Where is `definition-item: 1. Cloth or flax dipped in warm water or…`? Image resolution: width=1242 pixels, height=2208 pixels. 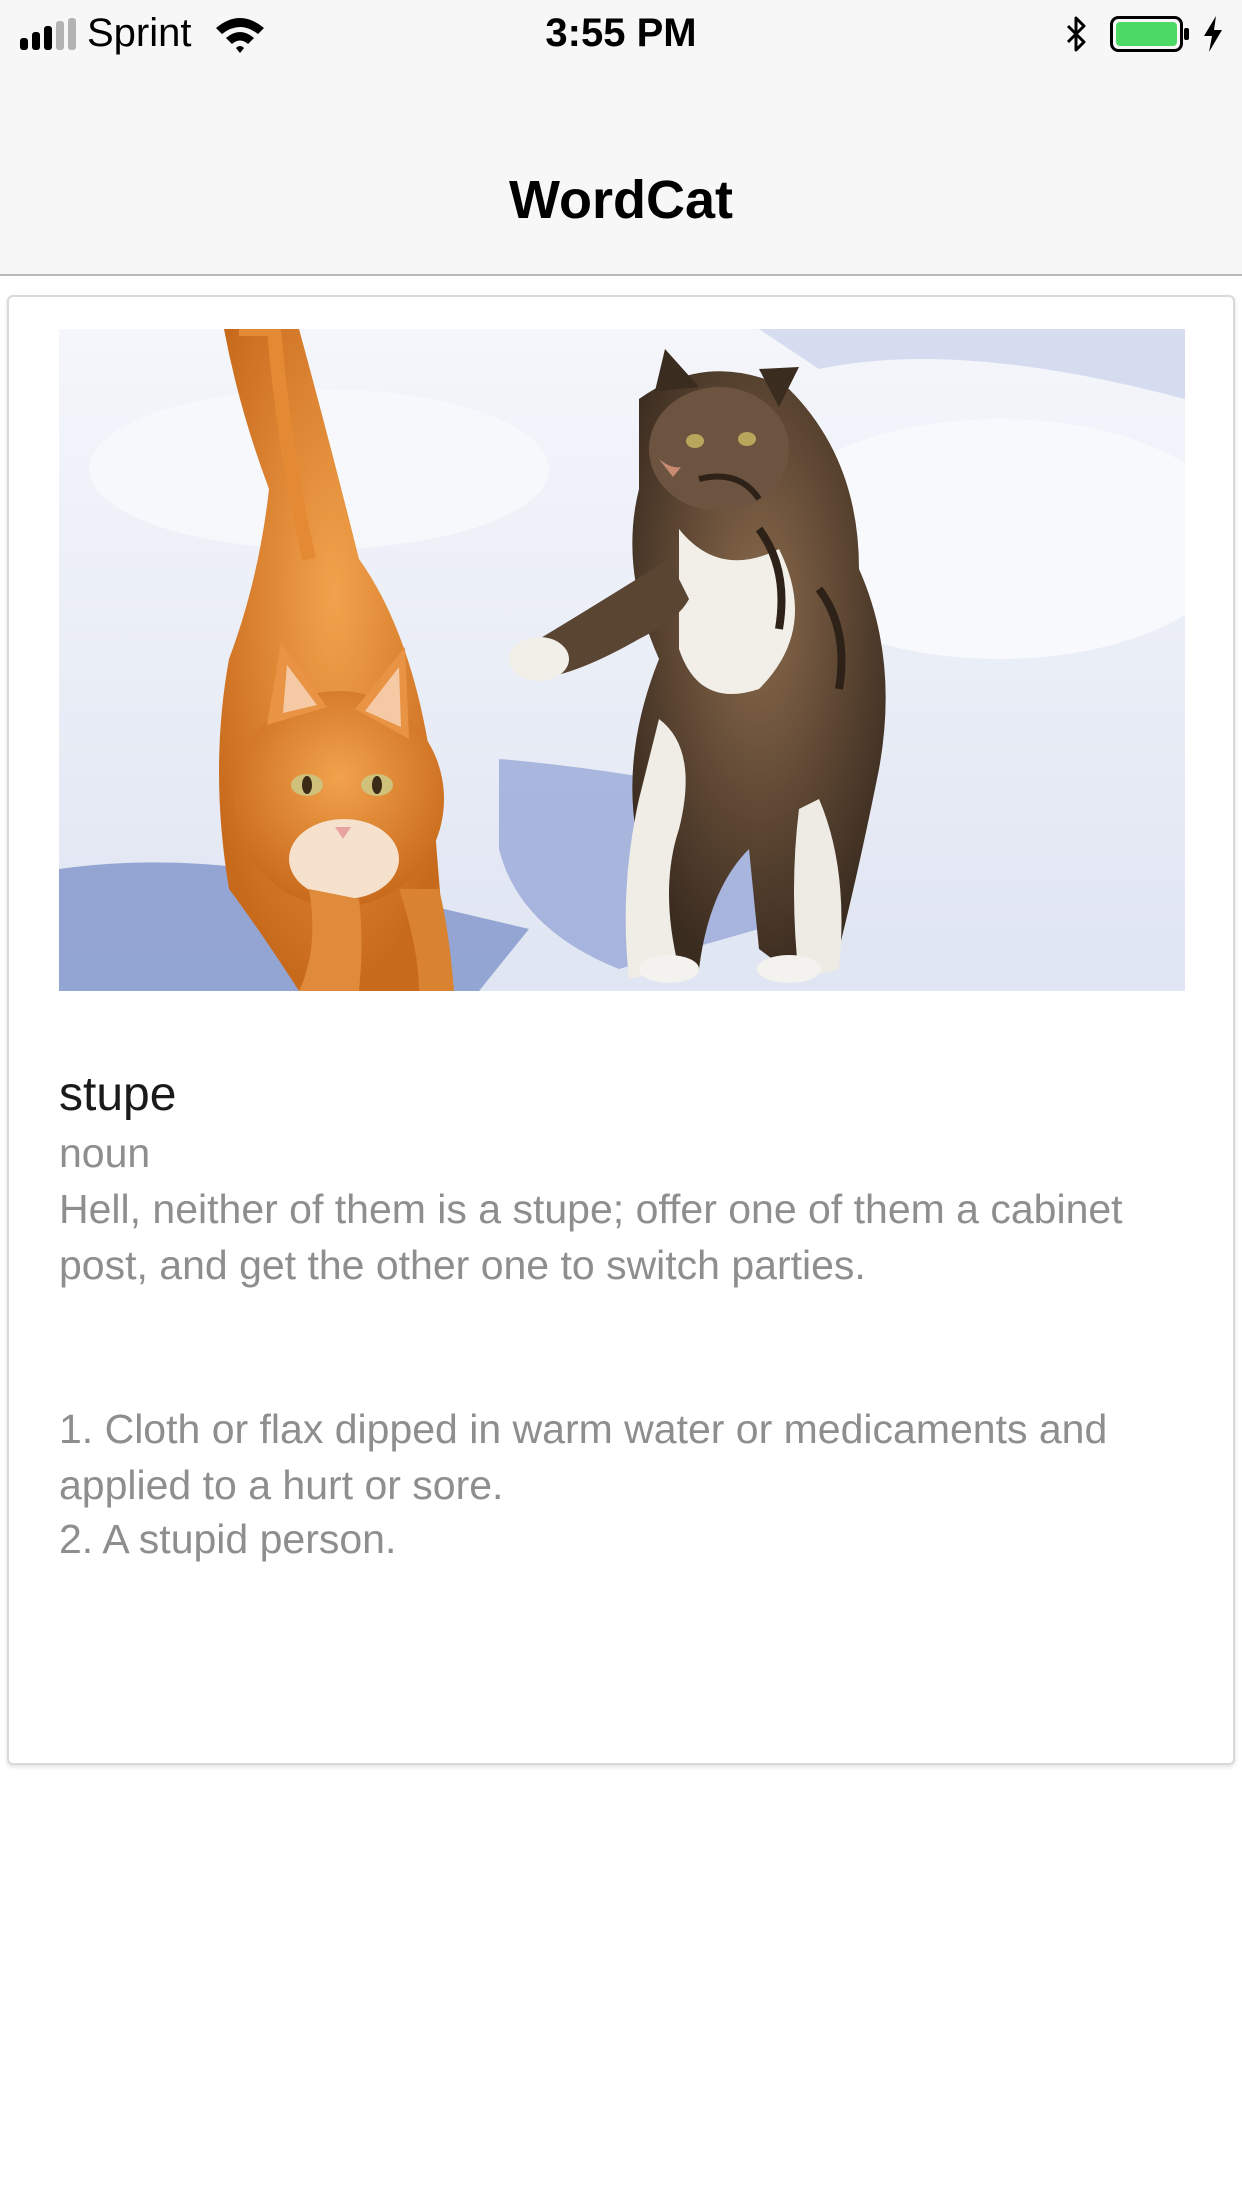 definition-item: 1. Cloth or flax dipped in warm water or… is located at coordinates (583, 1457).